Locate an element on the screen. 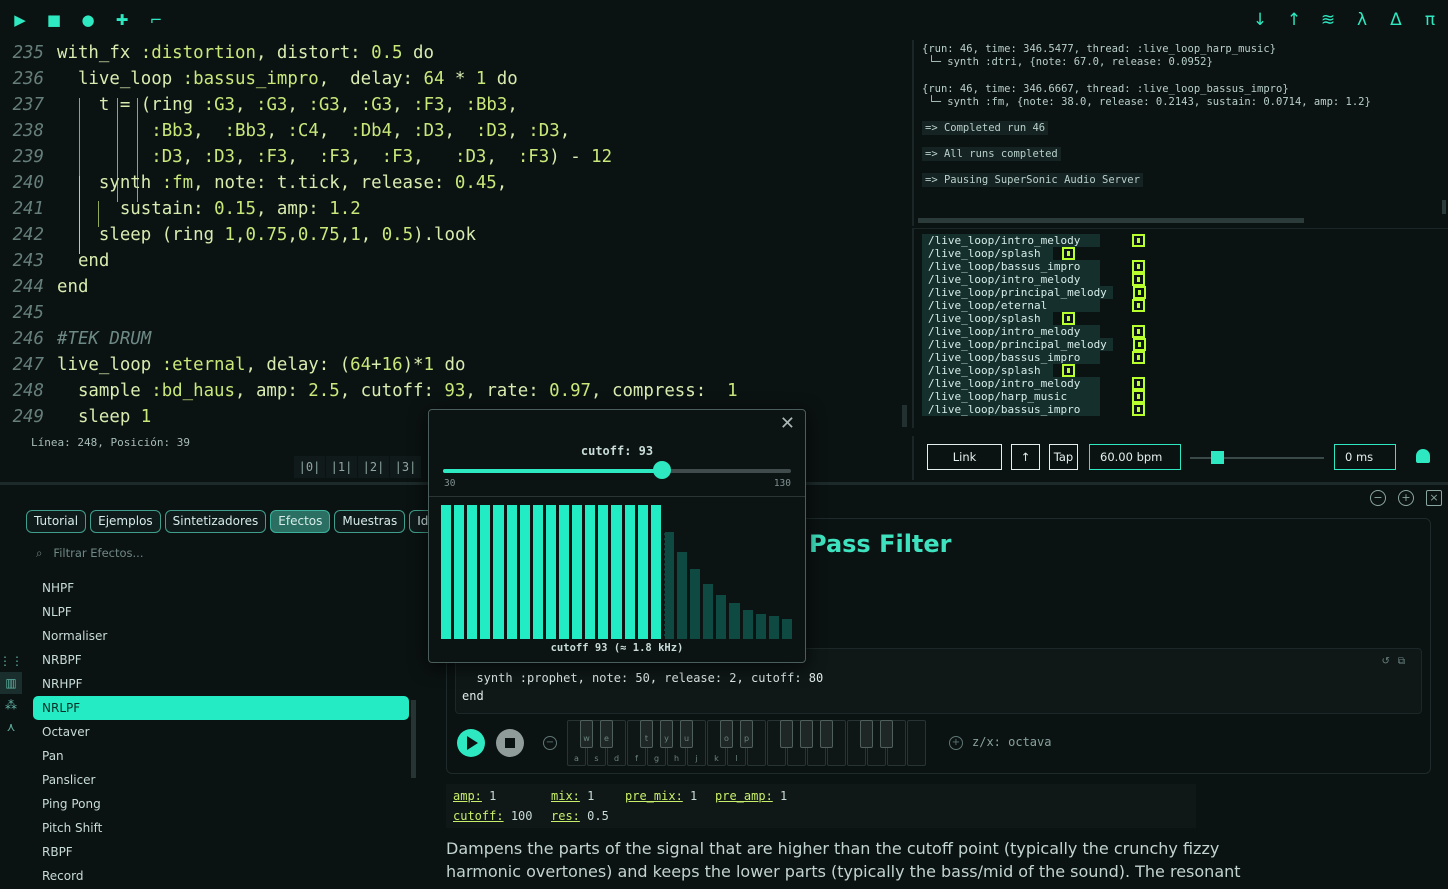 Image resolution: width=1448 pixels, height=889 pixels. fx-list-item: RBPF is located at coordinates (221, 852).